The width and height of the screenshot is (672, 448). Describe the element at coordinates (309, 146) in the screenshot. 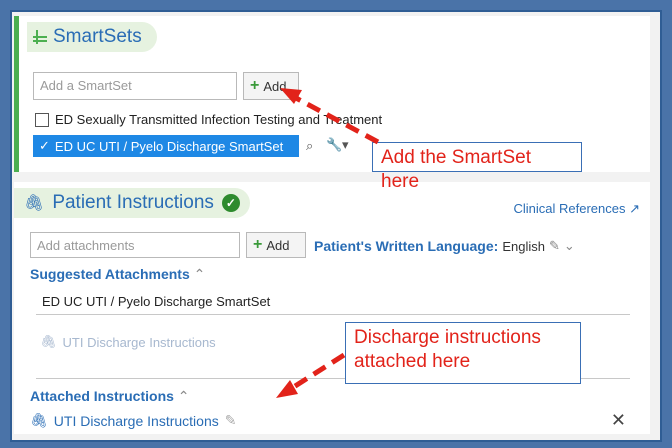

I see `search-icon: ⌕` at that location.